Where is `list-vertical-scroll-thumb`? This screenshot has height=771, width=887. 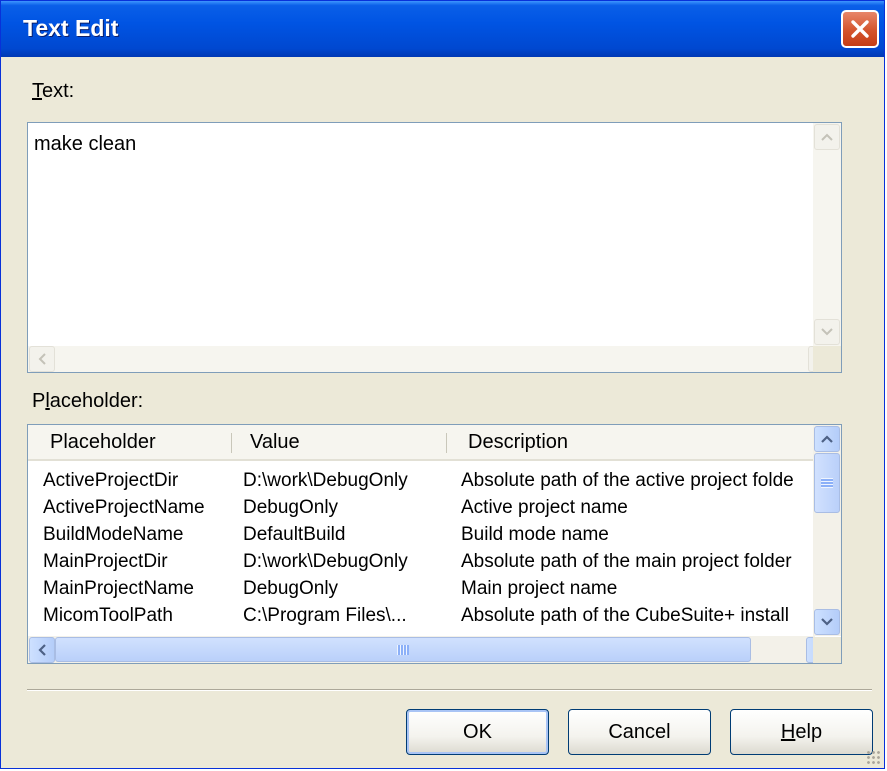
list-vertical-scroll-thumb is located at coordinates (827, 483).